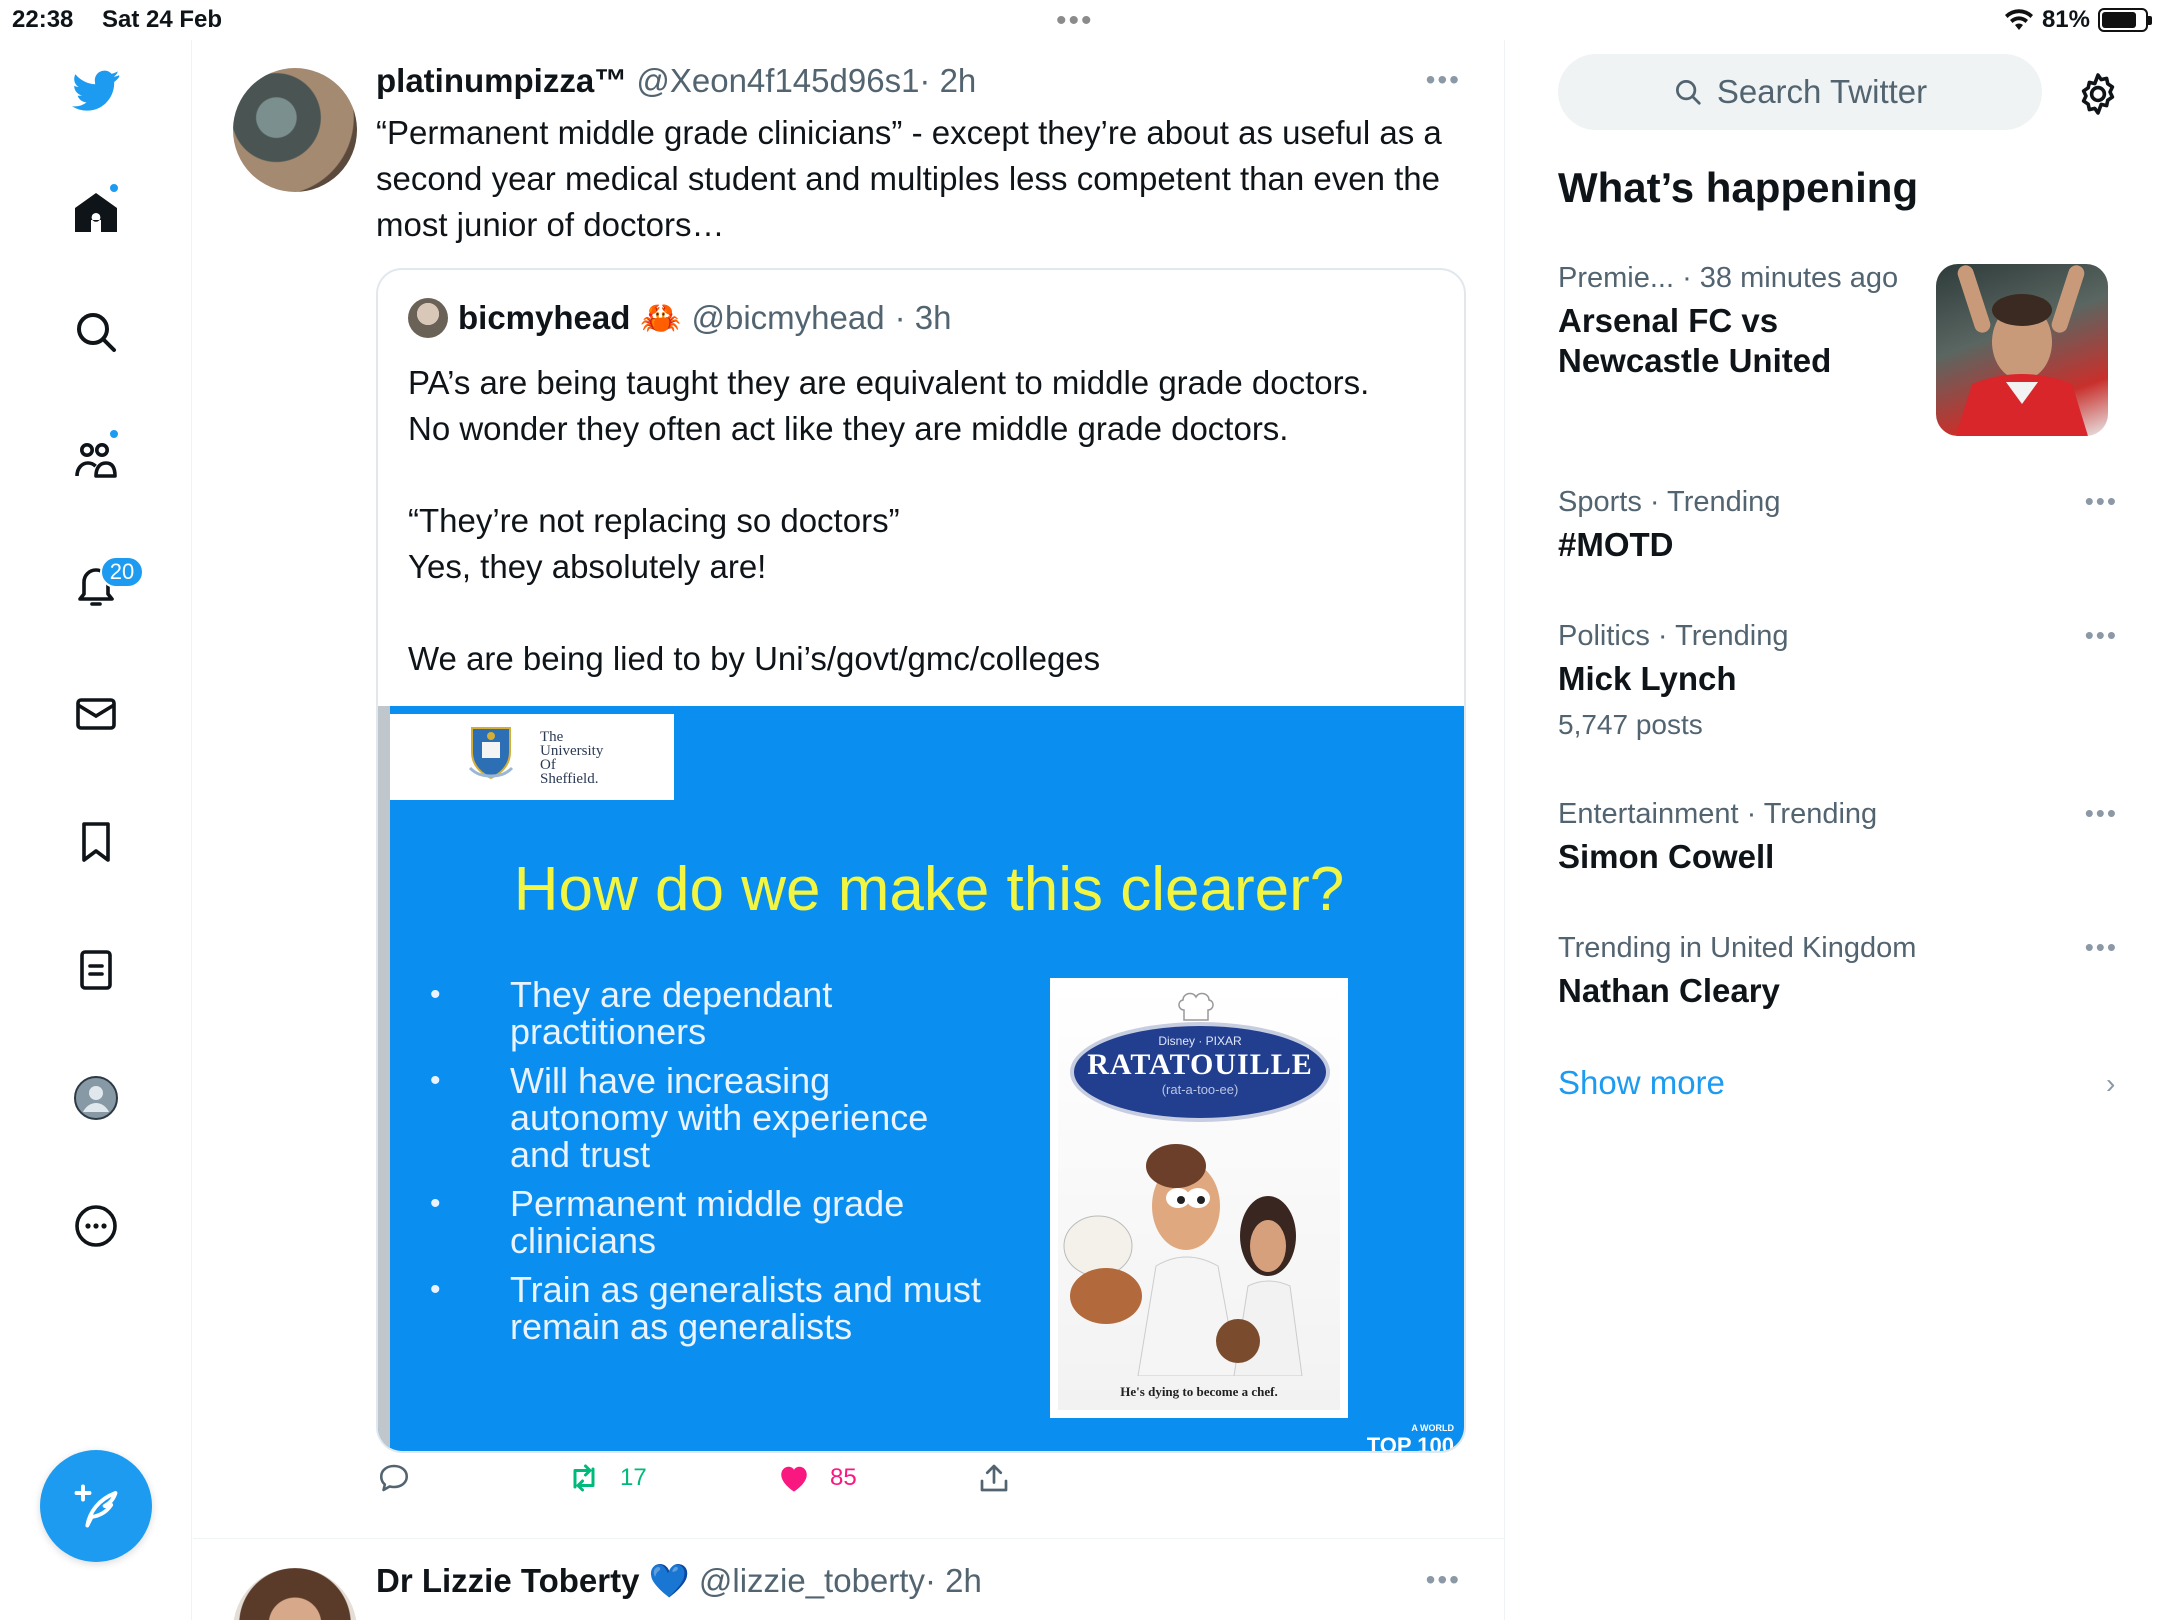 The image size is (2160, 1620). What do you see at coordinates (794, 1479) in the screenshot?
I see `heart-filled-icon` at bounding box center [794, 1479].